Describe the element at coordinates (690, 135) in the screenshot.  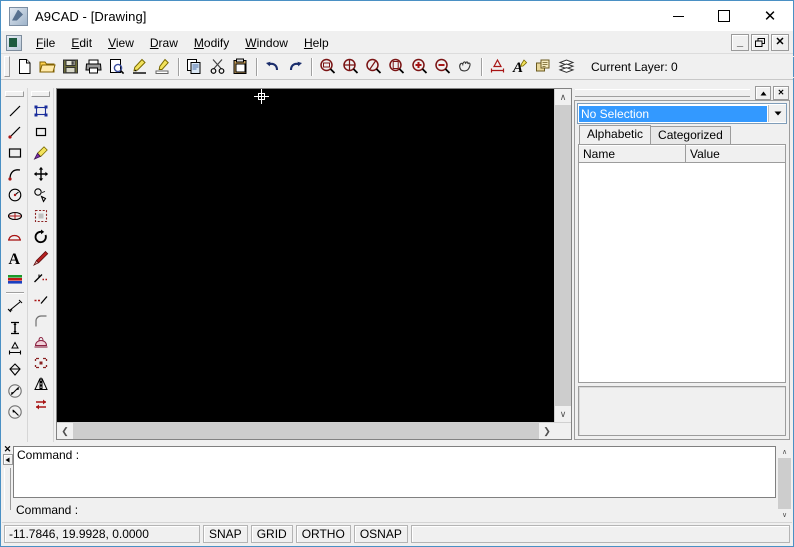
I see `tab-categorized: Categorized` at that location.